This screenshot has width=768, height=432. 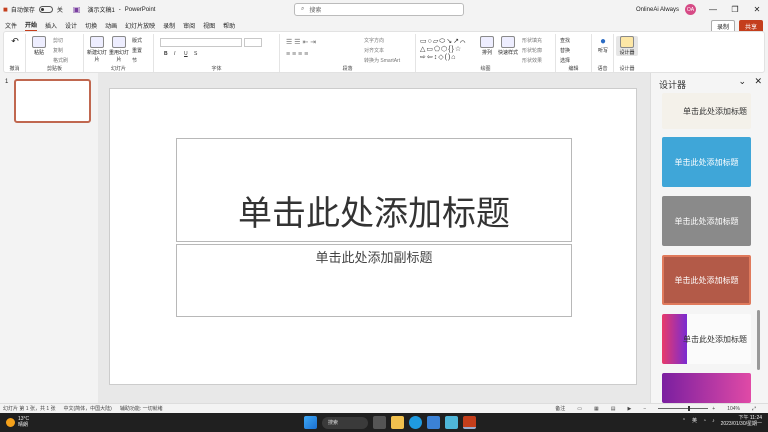 I want to click on underline-button: U, so click(x=186, y=54).